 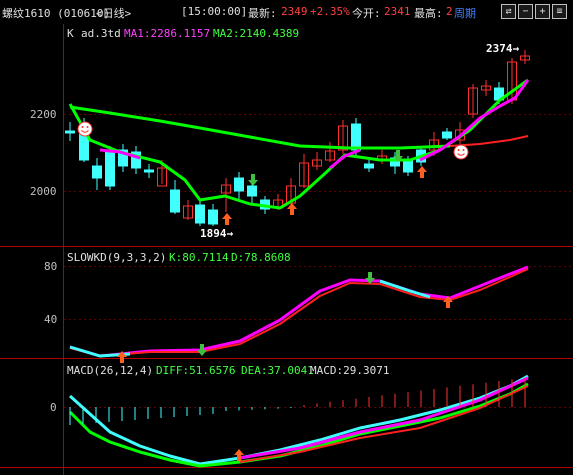 What do you see at coordinates (50, 266) in the screenshot?
I see `y-tick-80: 80` at bounding box center [50, 266].